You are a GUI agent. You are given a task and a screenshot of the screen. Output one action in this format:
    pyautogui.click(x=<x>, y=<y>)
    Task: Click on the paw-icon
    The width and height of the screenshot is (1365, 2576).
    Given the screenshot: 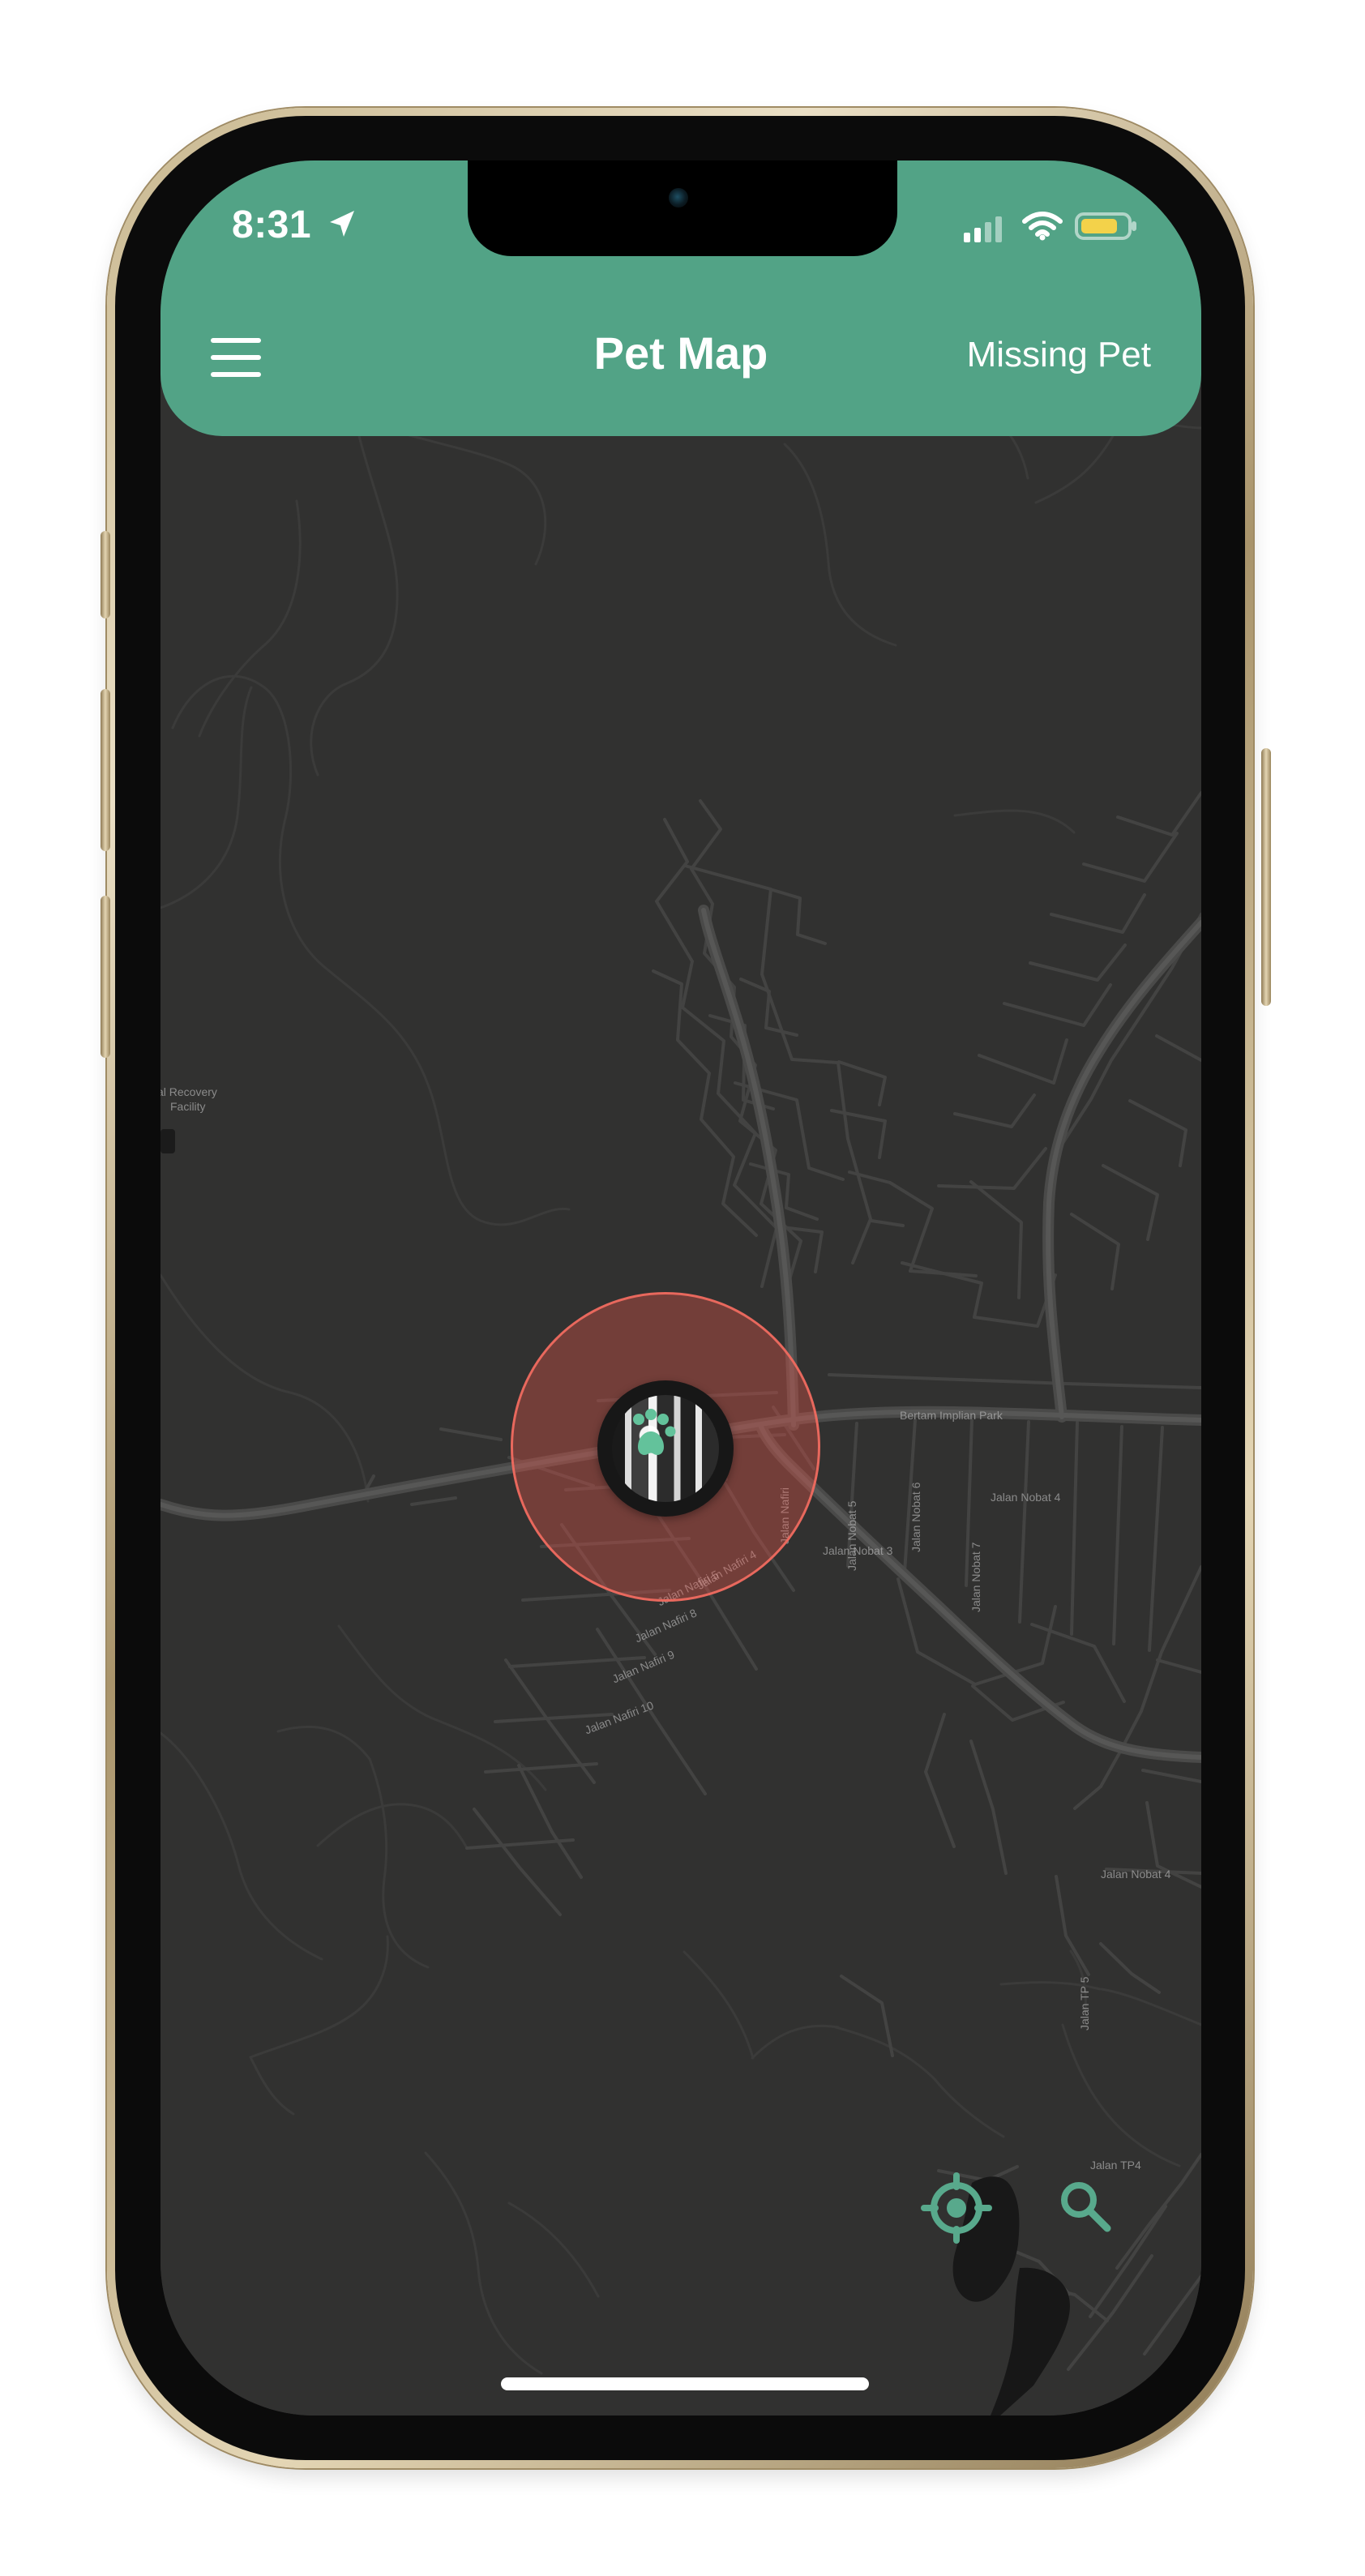 What is the action you would take?
    pyautogui.click(x=651, y=1434)
    